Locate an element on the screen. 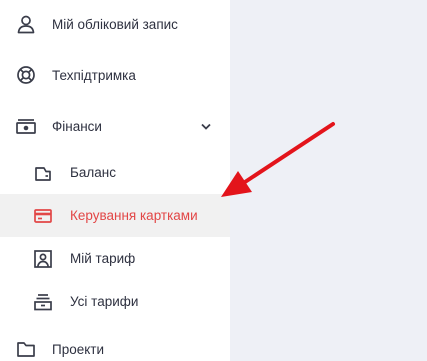 Image resolution: width=427 pixels, height=361 pixels. submenu-item-cards: Керування картками is located at coordinates (115, 215).